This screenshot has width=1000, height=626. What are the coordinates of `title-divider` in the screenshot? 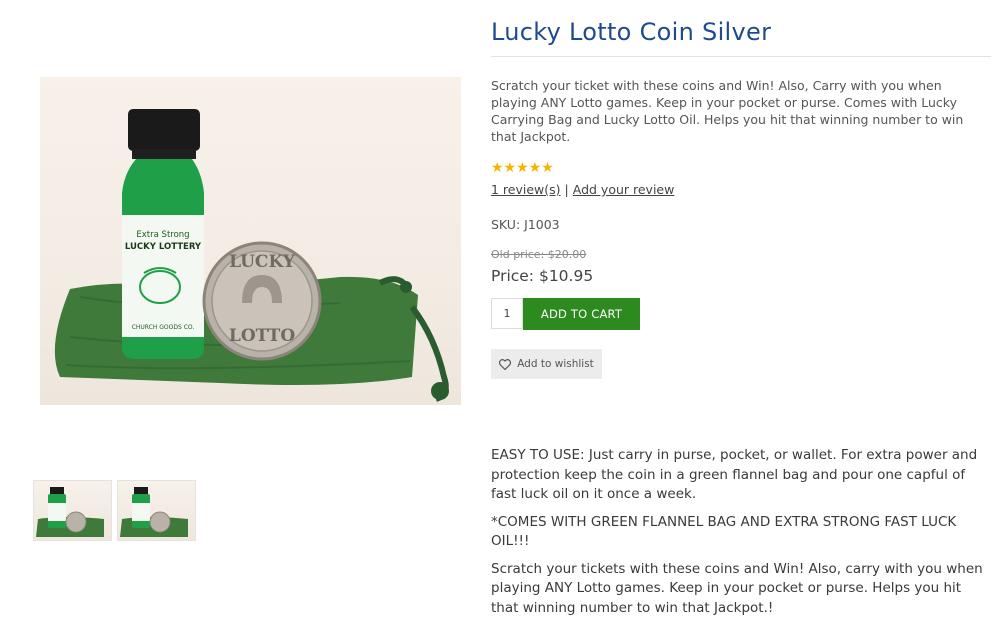 It's located at (741, 56).